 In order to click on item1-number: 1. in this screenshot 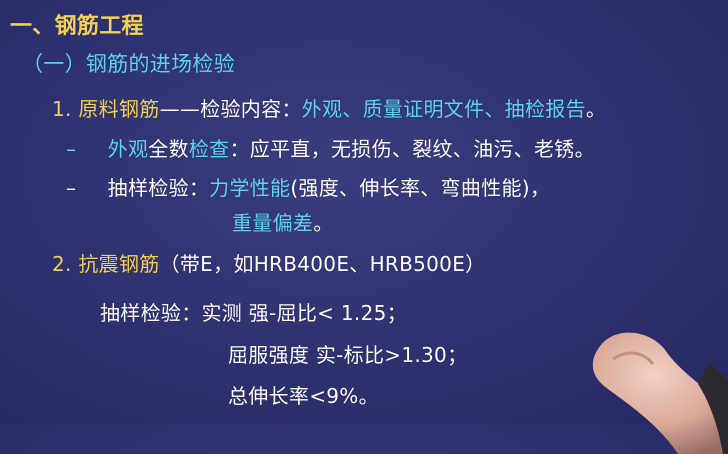, I will do `click(62, 109)`.